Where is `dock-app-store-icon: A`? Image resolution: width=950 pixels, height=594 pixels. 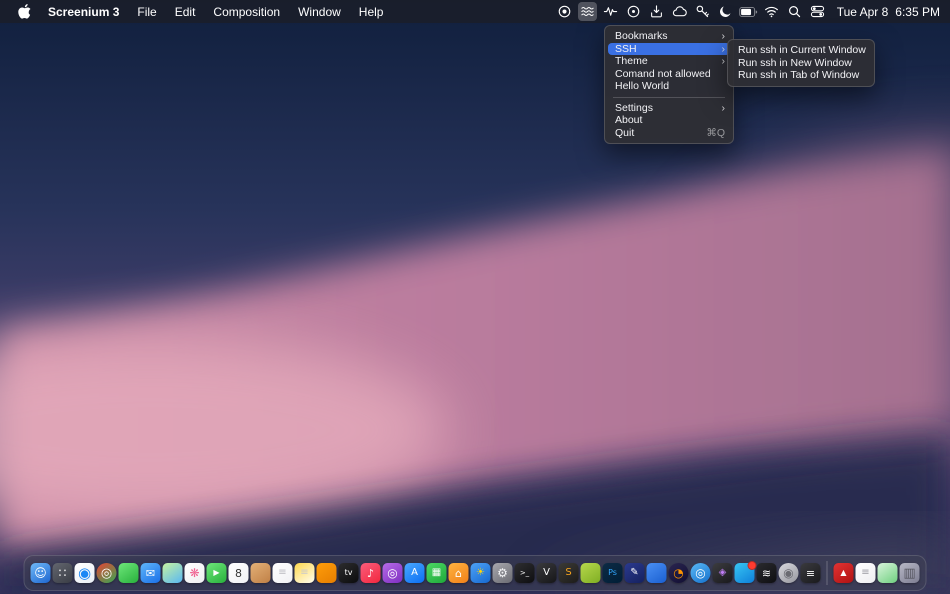 dock-app-store-icon: A is located at coordinates (414, 573).